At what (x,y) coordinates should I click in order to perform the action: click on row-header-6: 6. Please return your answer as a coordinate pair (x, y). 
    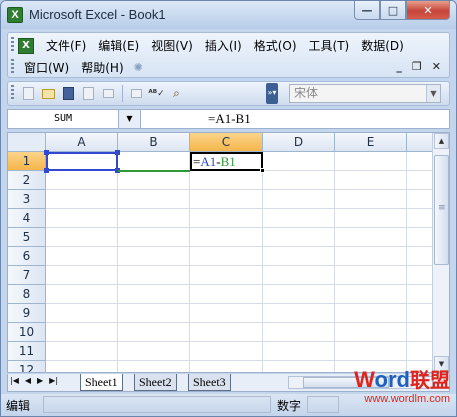
    Looking at the image, I should click on (27, 256).